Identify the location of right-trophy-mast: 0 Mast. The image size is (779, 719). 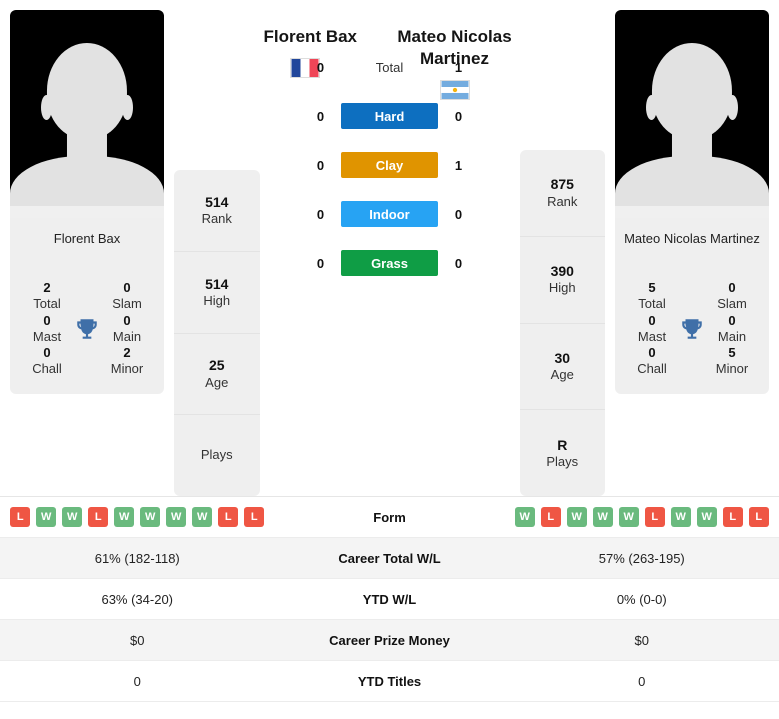
(652, 329).